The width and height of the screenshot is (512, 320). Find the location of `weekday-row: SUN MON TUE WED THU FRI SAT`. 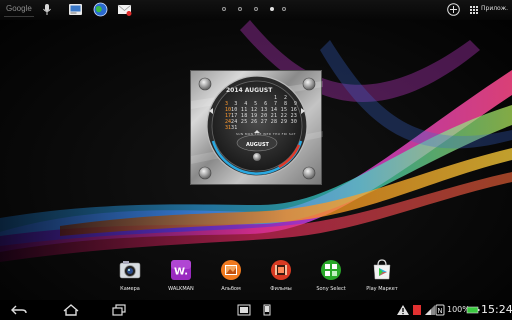

weekday-row: SUN MON TUE WED THU FRI SAT is located at coordinates (266, 134).